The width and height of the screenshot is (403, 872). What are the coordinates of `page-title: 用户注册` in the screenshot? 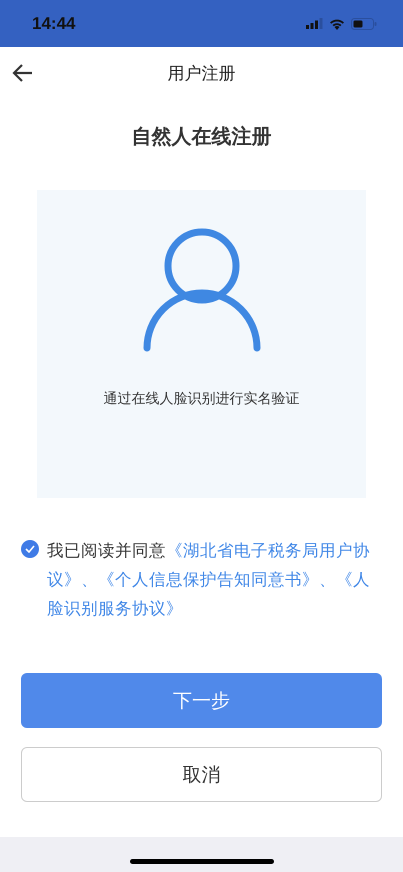 It's located at (202, 73).